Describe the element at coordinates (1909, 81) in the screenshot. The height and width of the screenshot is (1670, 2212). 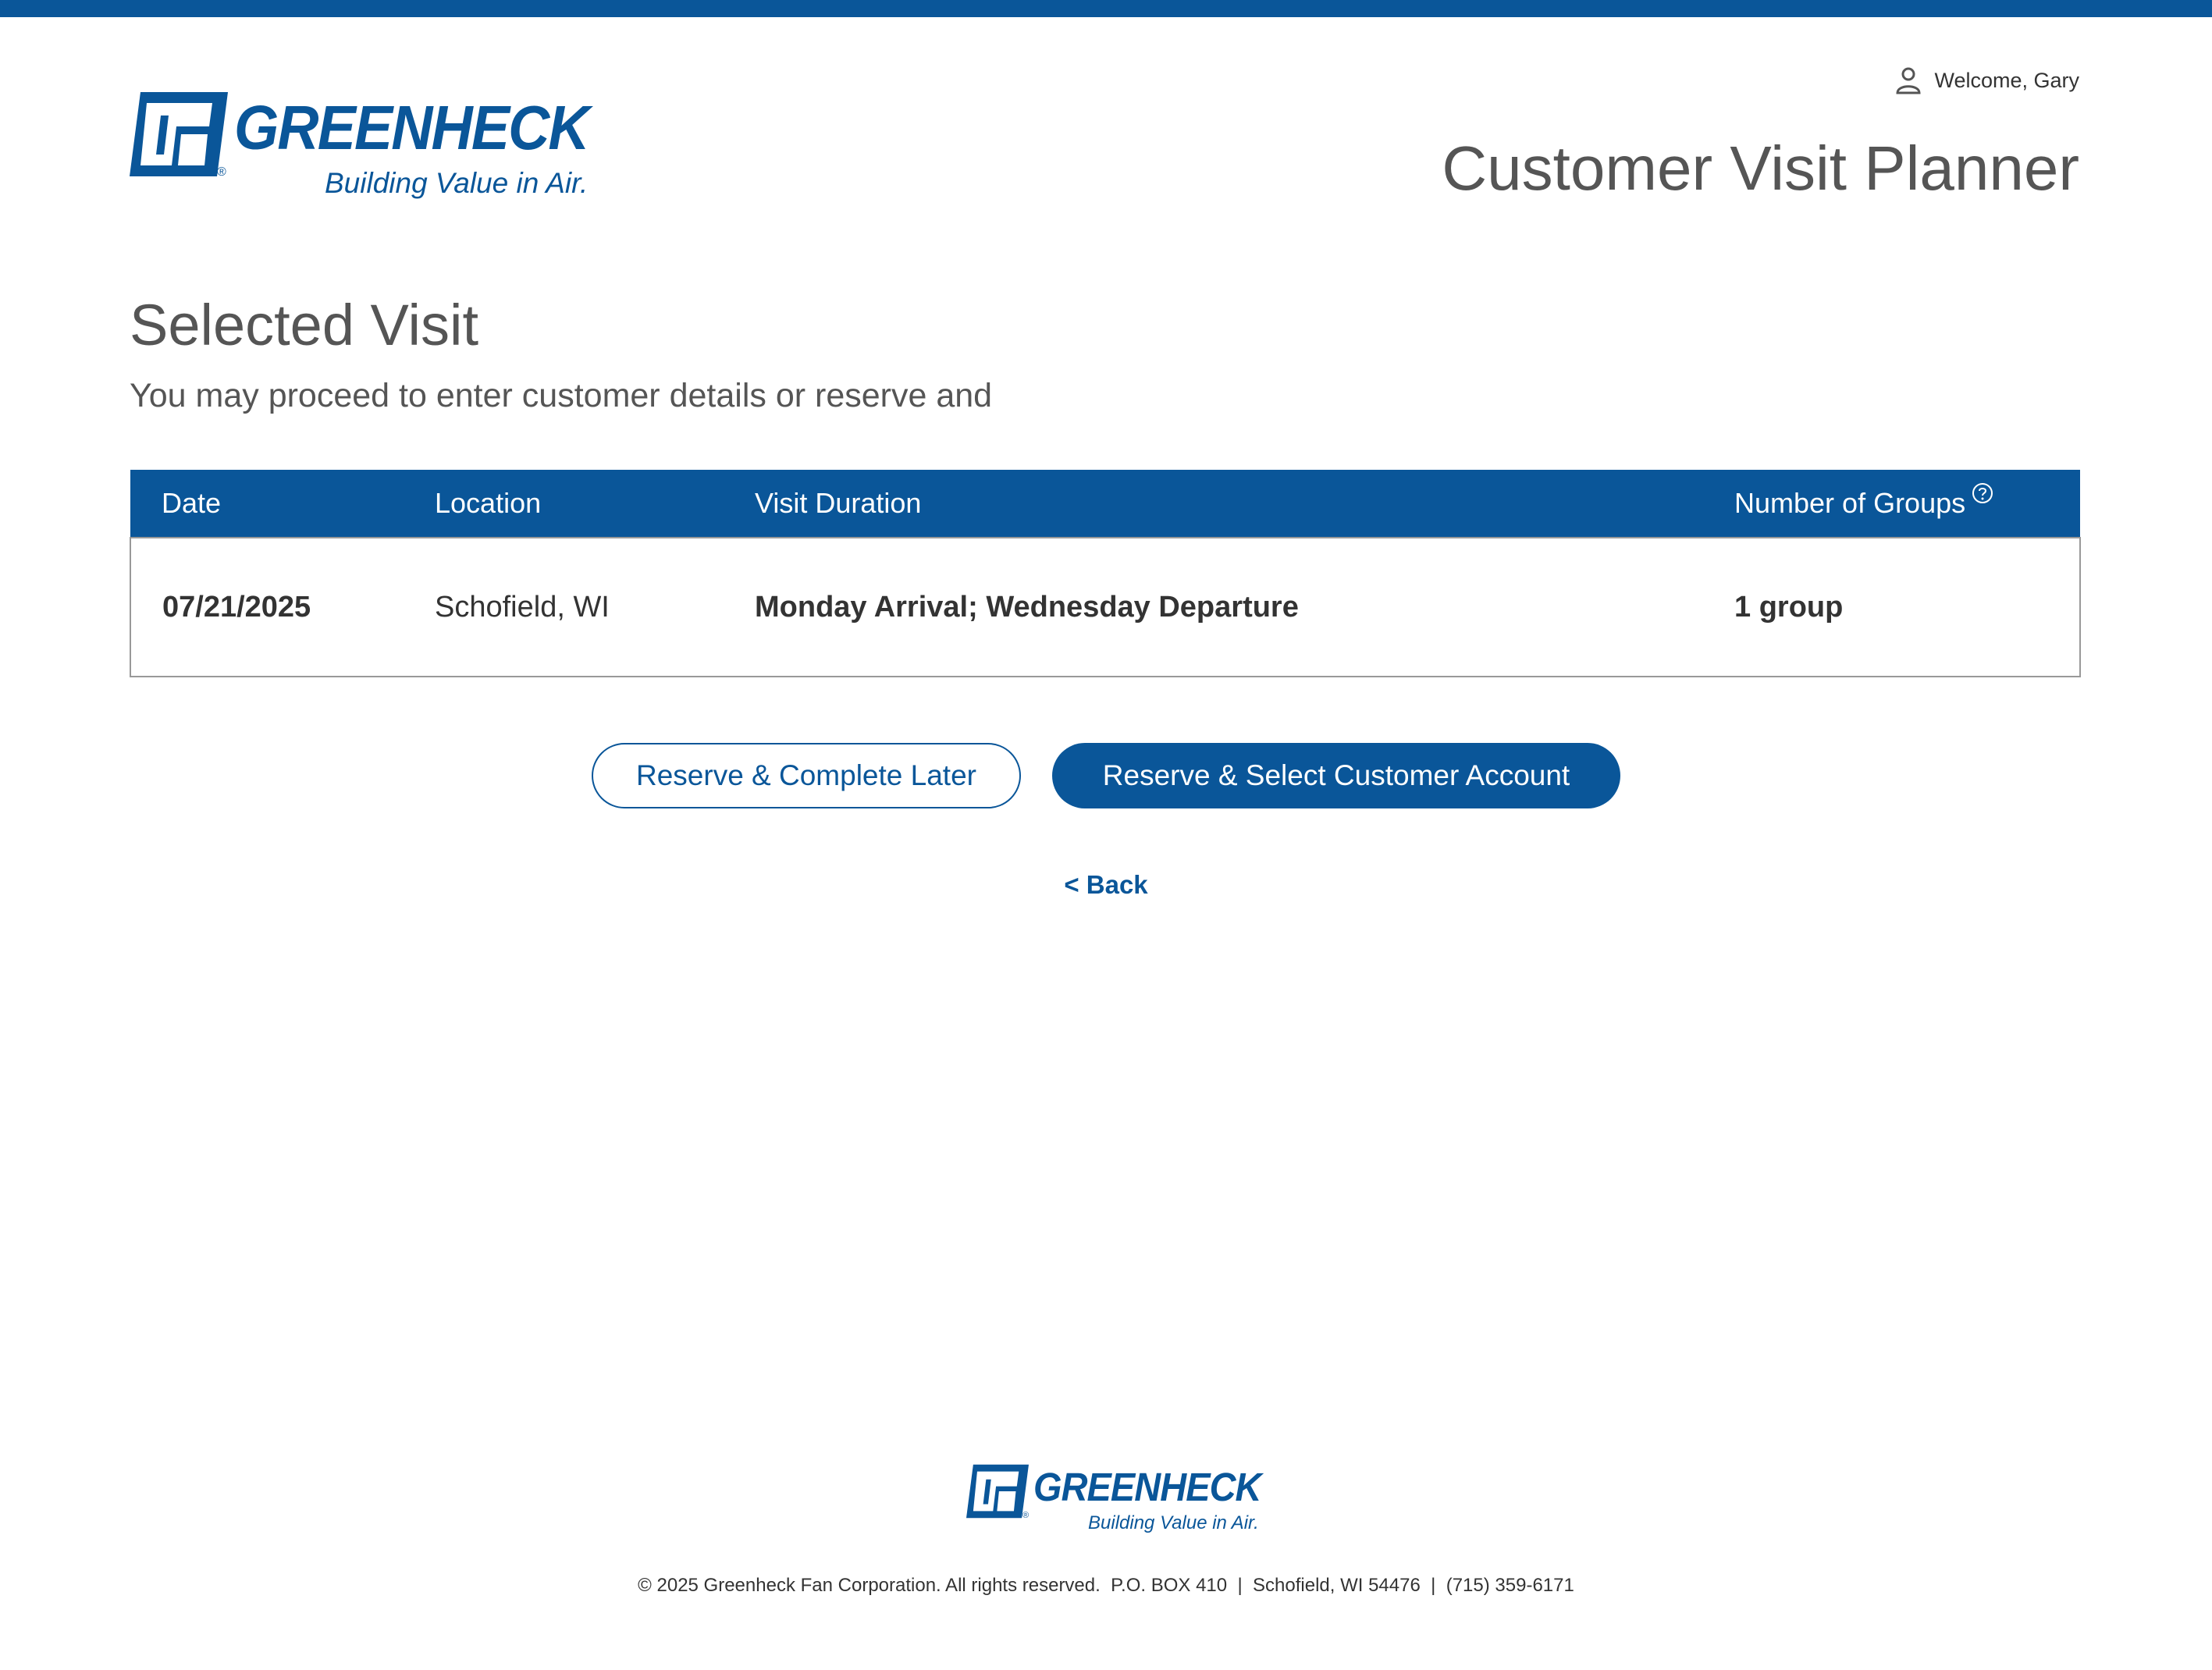
I see `user-icon` at that location.